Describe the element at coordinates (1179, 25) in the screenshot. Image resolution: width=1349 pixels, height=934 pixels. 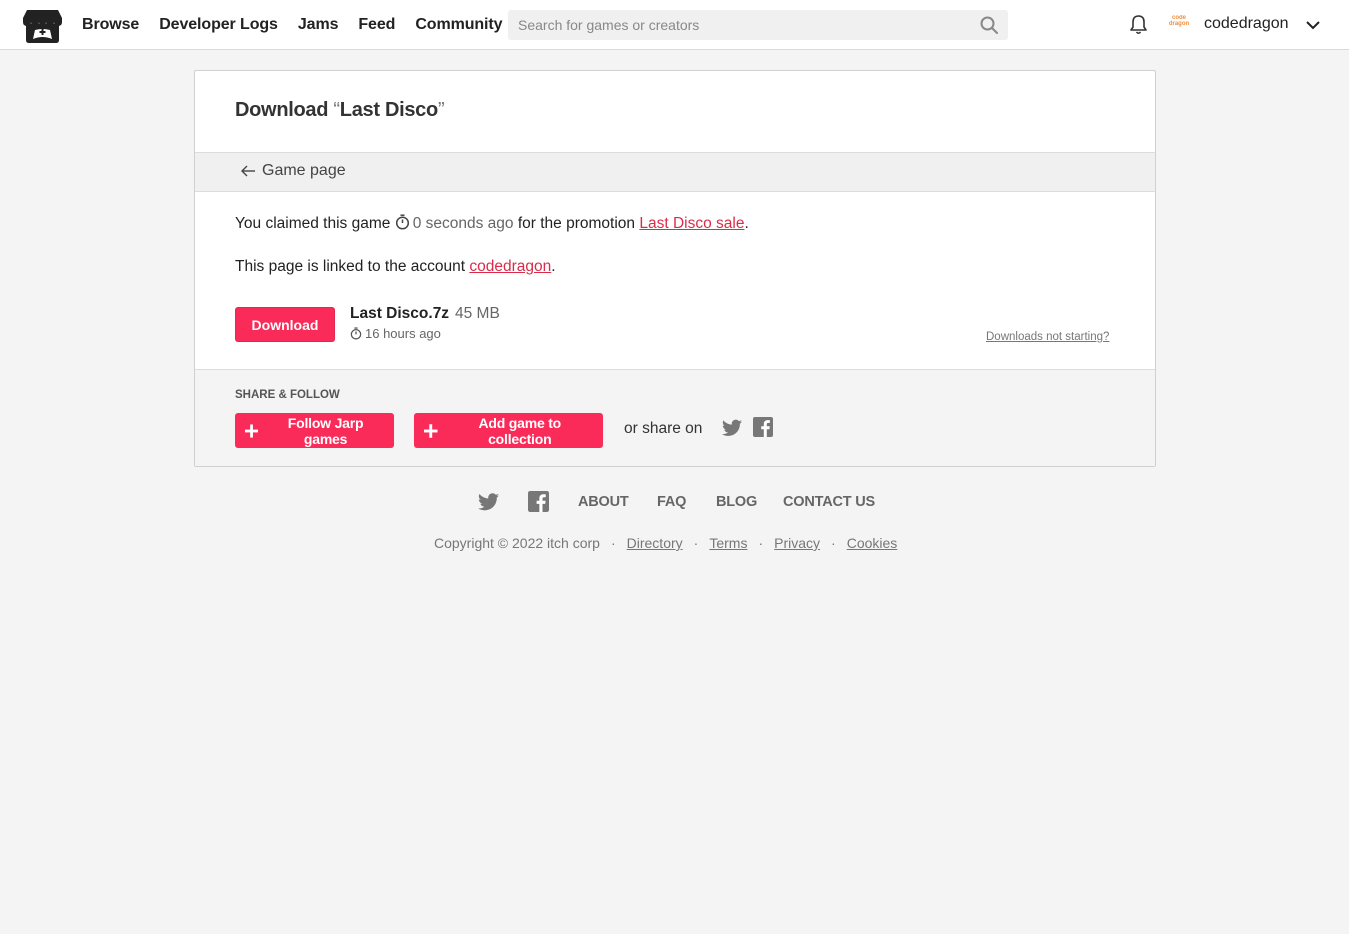
I see `avatar: code dragon` at that location.